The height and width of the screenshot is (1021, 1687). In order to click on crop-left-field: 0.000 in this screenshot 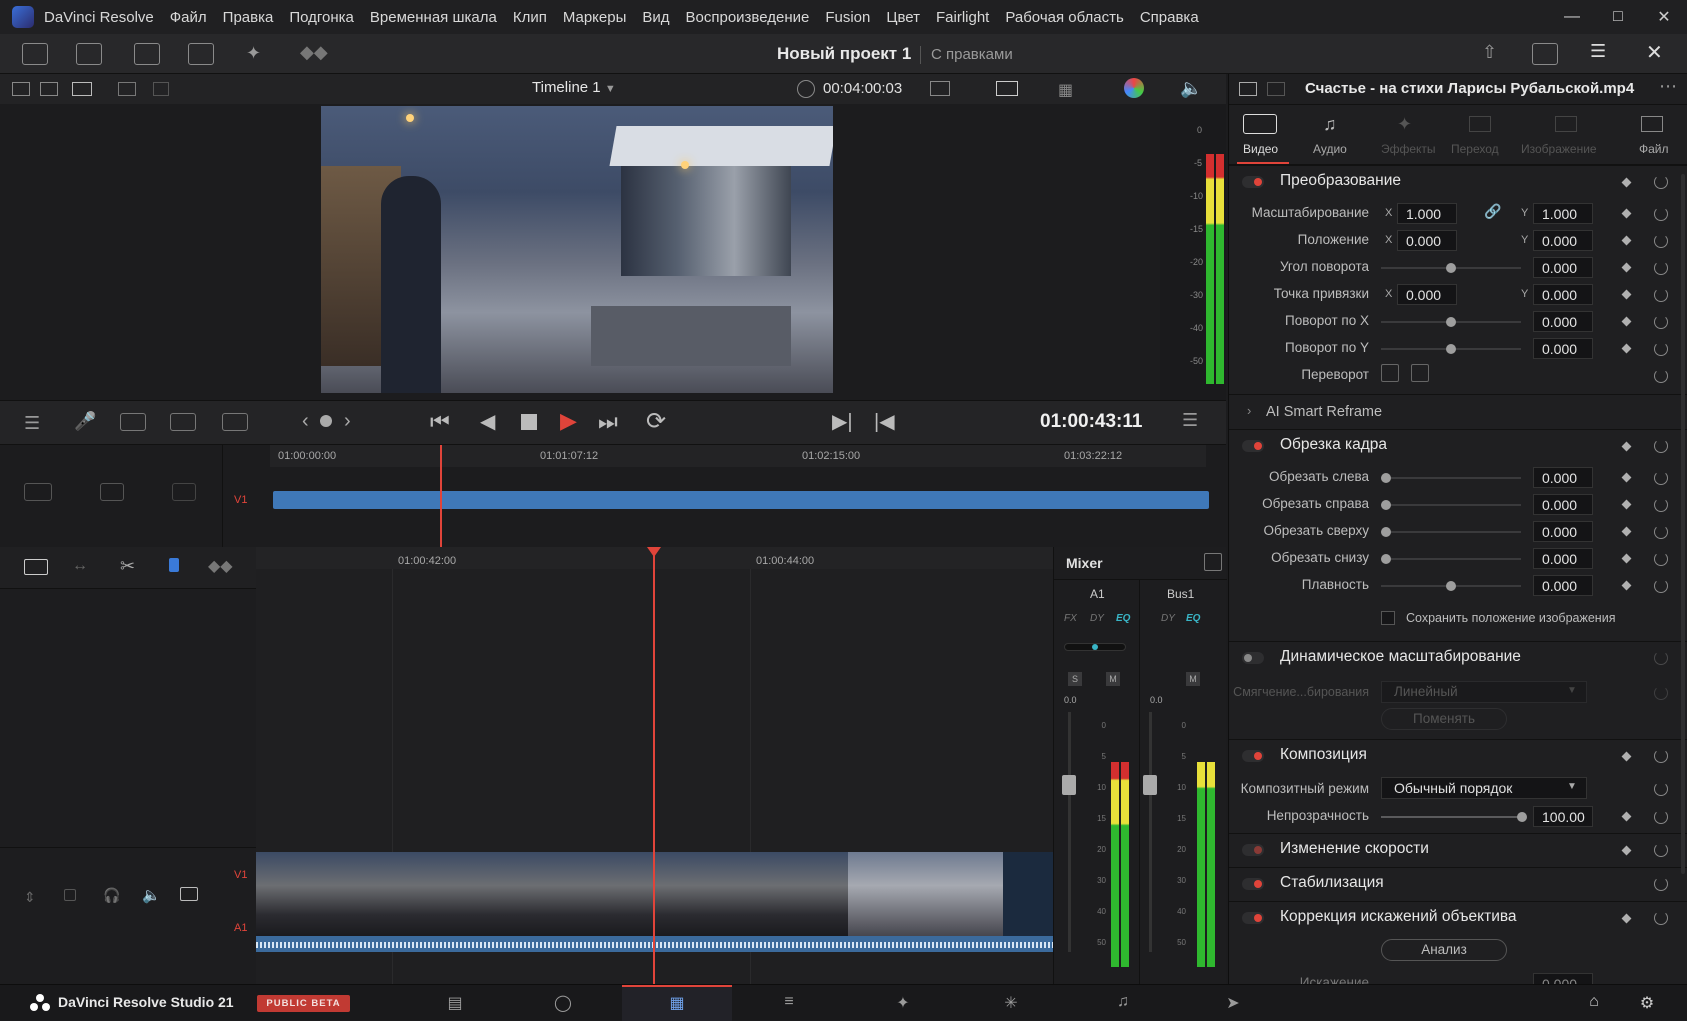, I will do `click(1563, 477)`.